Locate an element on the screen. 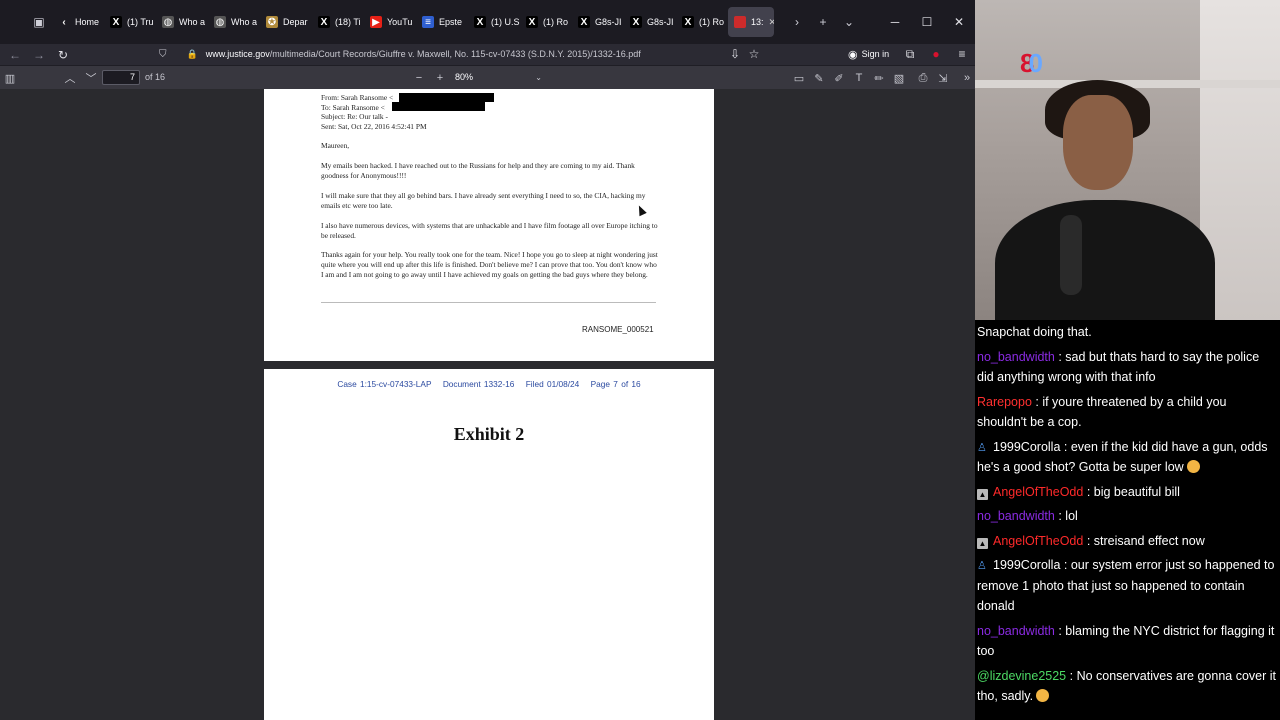 The height and width of the screenshot is (720, 1280). user-badge-icon: ♙ is located at coordinates (982, 566).